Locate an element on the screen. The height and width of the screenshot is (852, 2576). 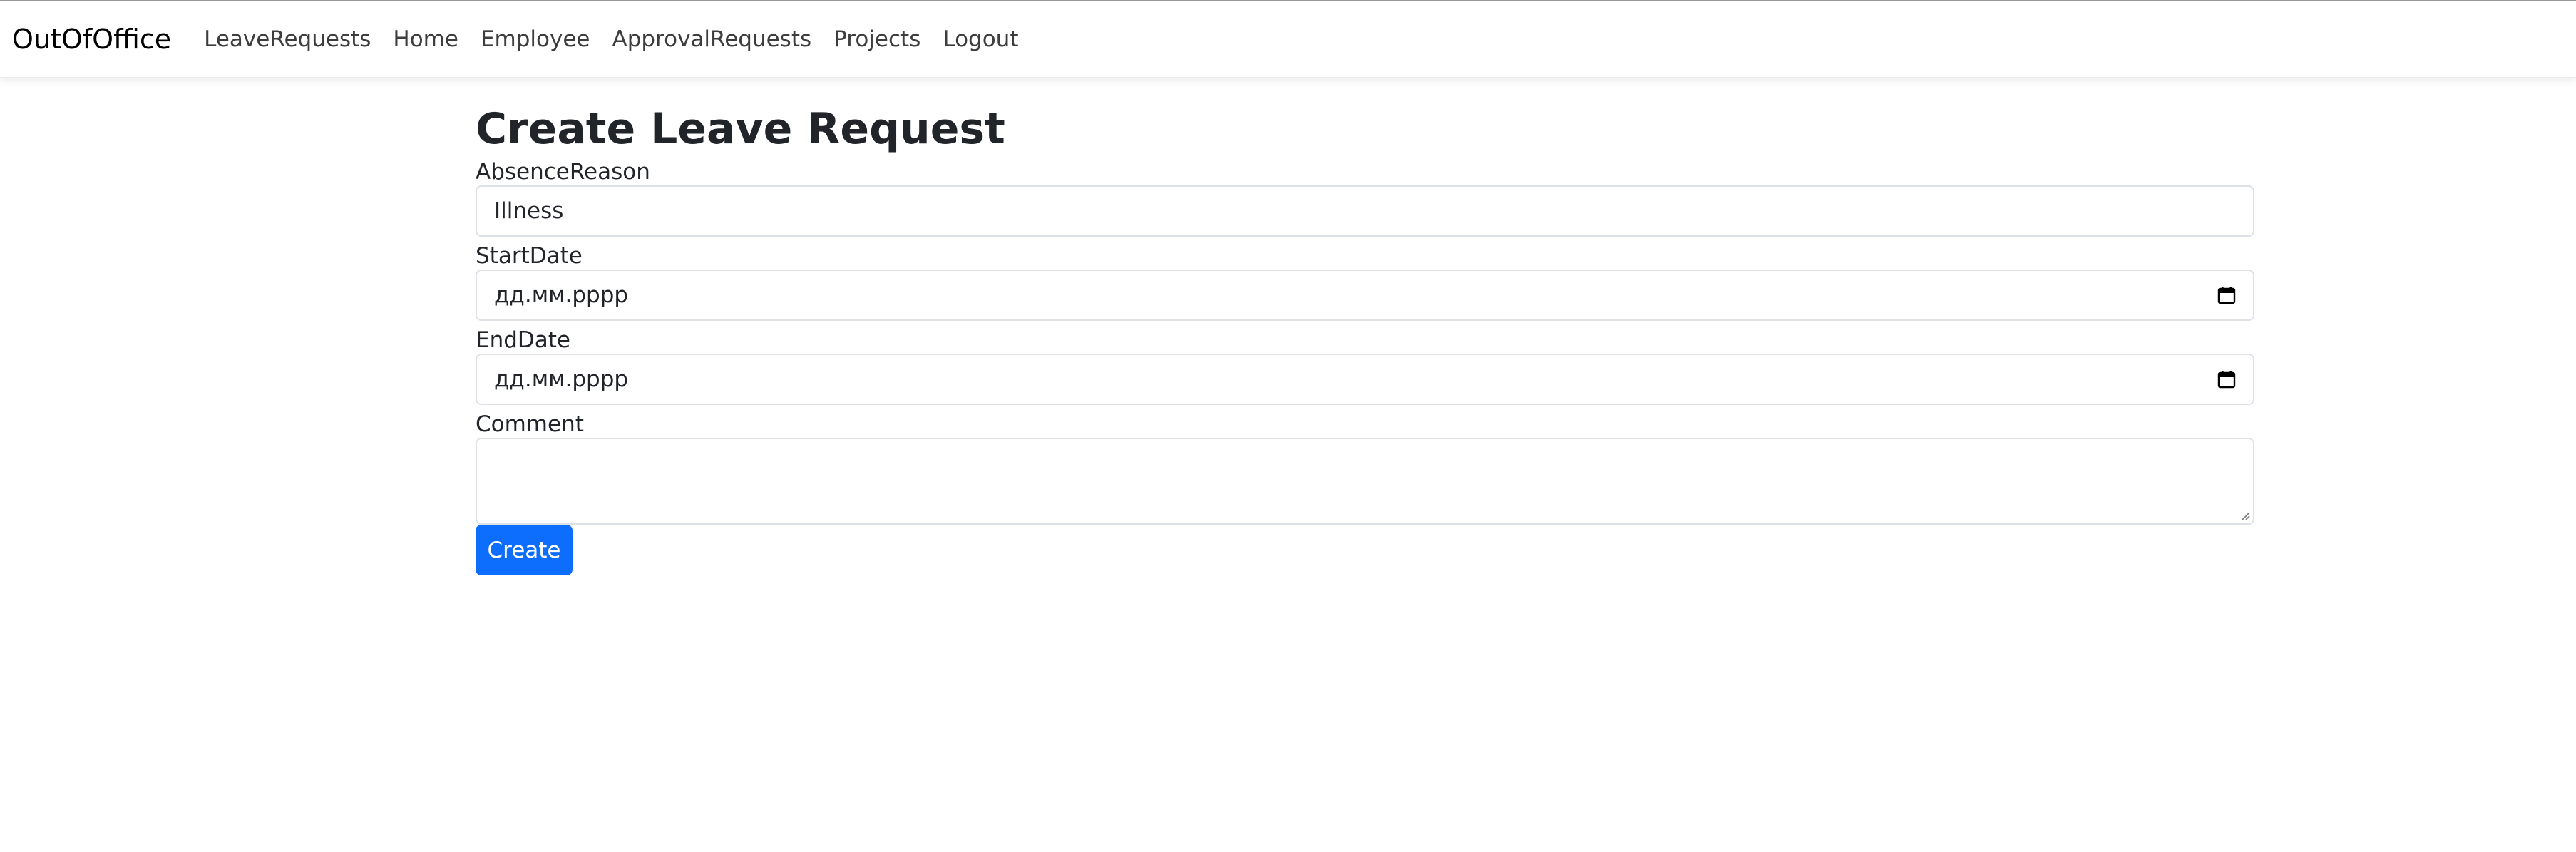
start-date-value: дд.мм.рррр is located at coordinates (561, 295).